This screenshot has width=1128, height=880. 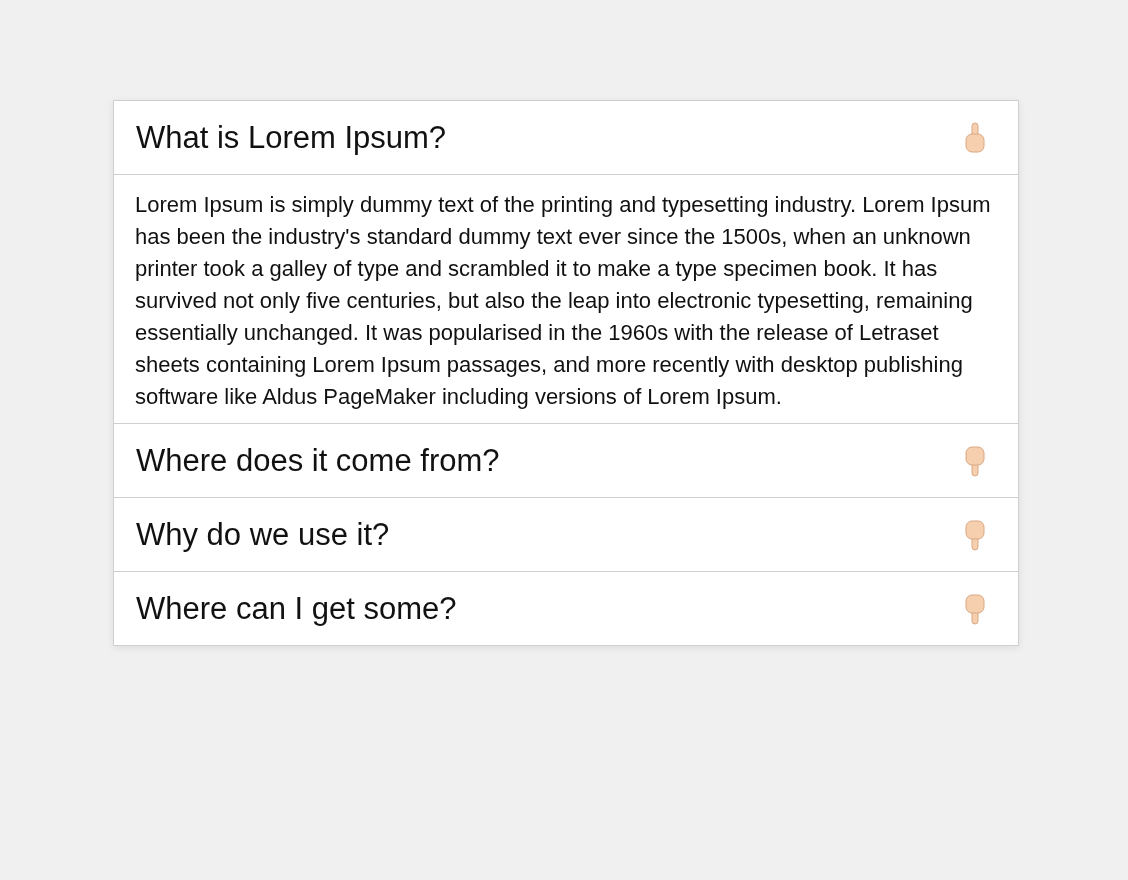 I want to click on accordion-header: Where can I get some?, so click(x=566, y=608).